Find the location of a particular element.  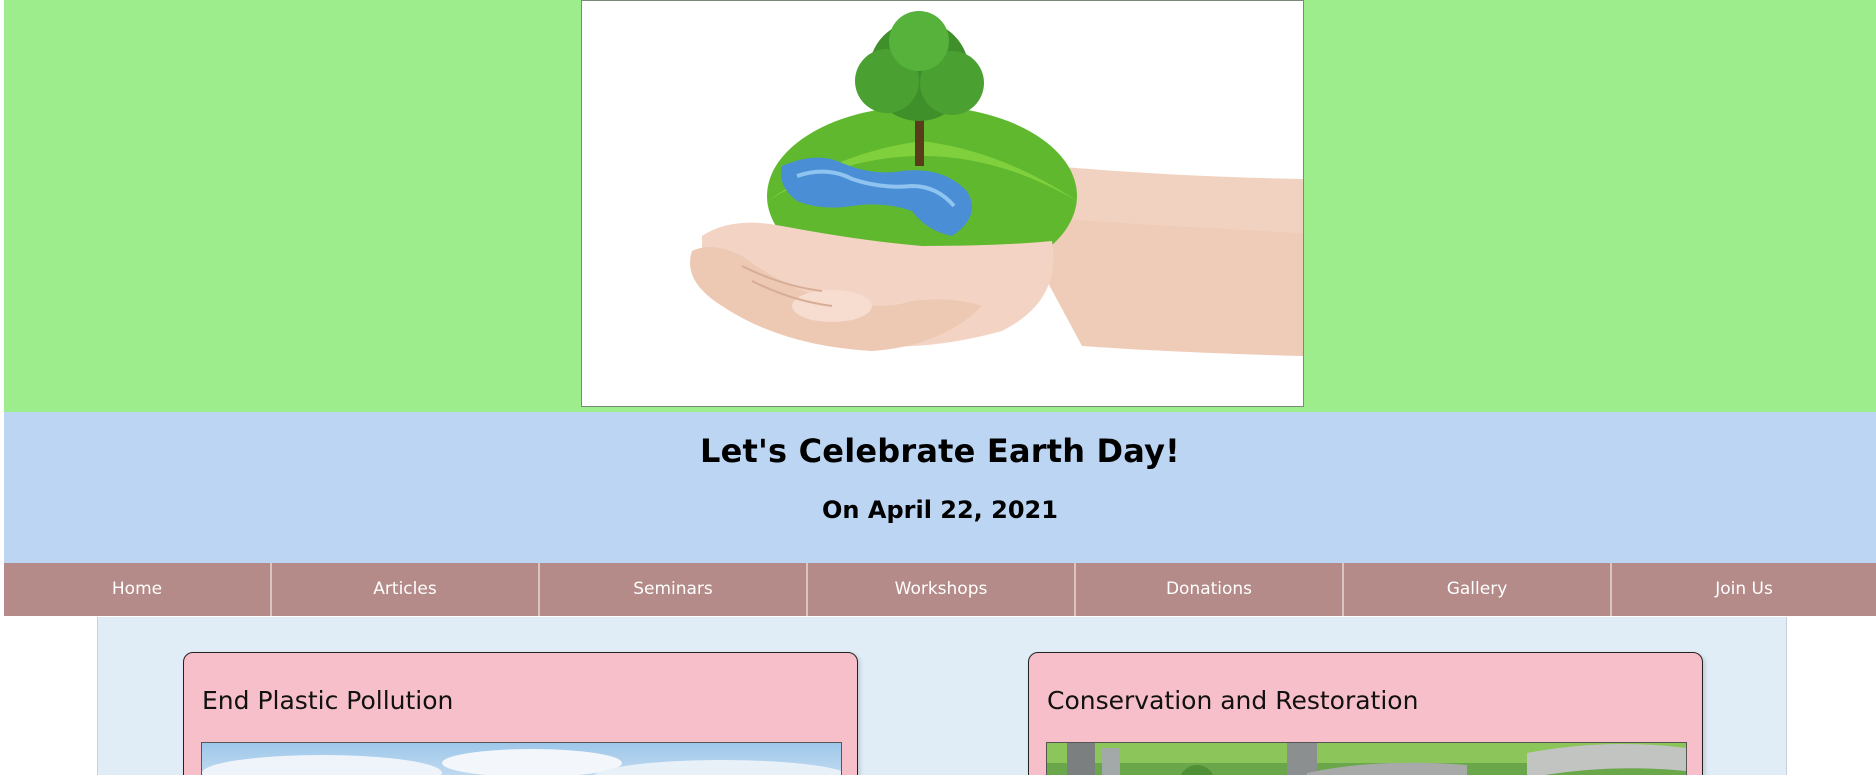

sky-photo is located at coordinates (521, 759).